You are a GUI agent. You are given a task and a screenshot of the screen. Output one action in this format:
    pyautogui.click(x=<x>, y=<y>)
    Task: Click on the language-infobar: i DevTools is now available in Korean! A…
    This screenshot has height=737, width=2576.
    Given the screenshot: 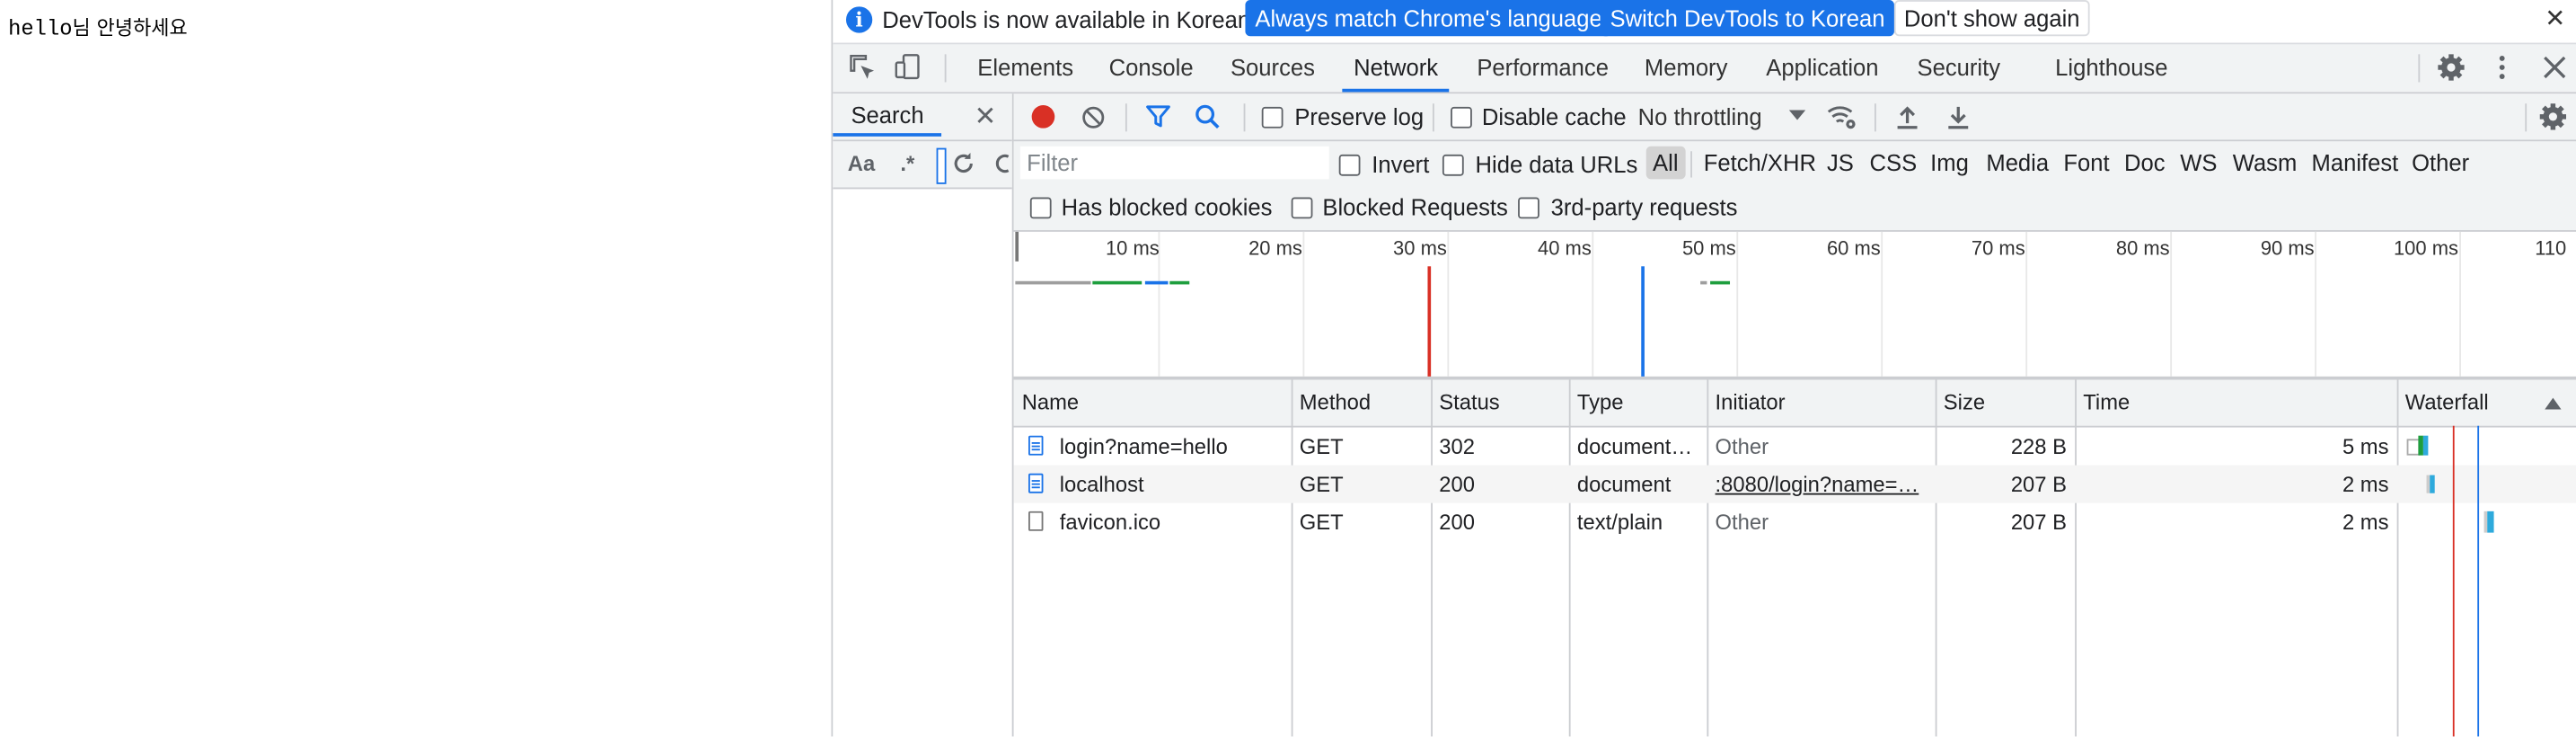 What is the action you would take?
    pyautogui.click(x=1704, y=22)
    